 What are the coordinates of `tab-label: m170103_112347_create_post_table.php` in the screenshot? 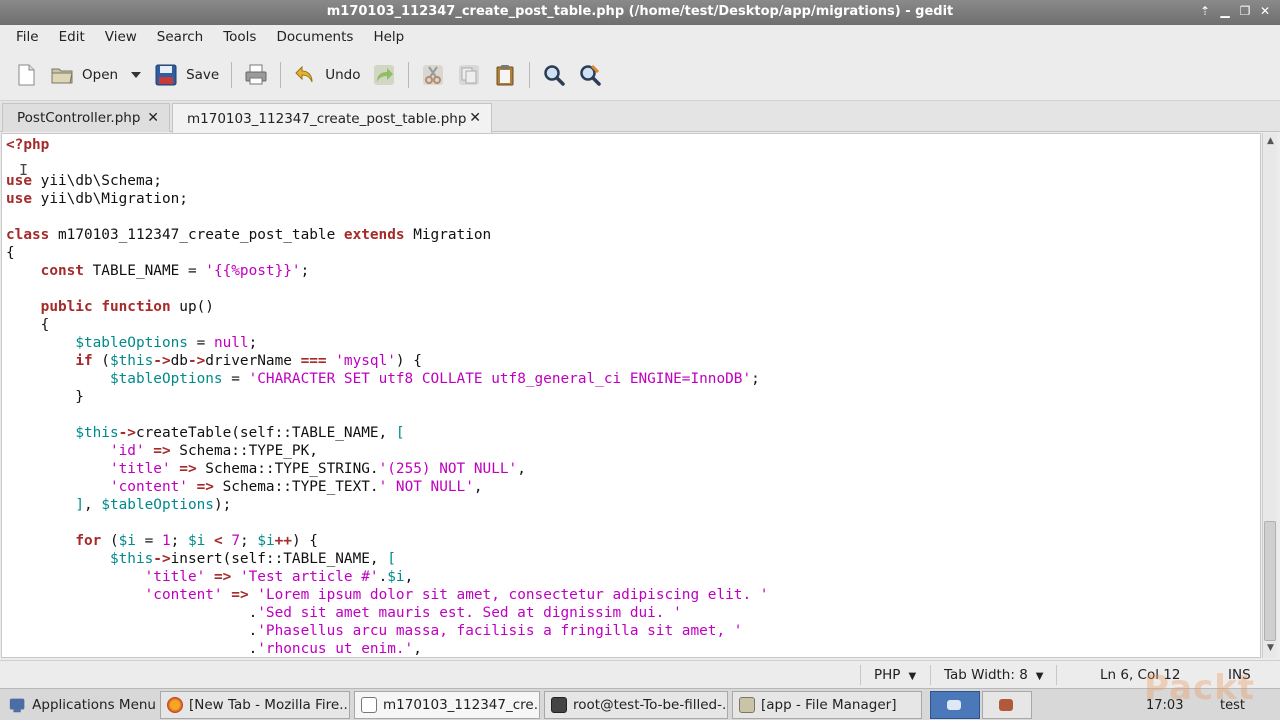 It's located at (327, 118).